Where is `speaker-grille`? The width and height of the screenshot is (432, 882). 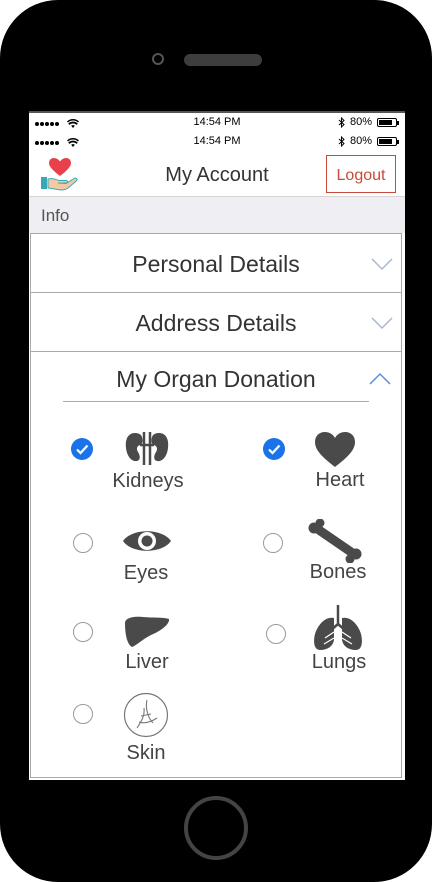
speaker-grille is located at coordinates (223, 60).